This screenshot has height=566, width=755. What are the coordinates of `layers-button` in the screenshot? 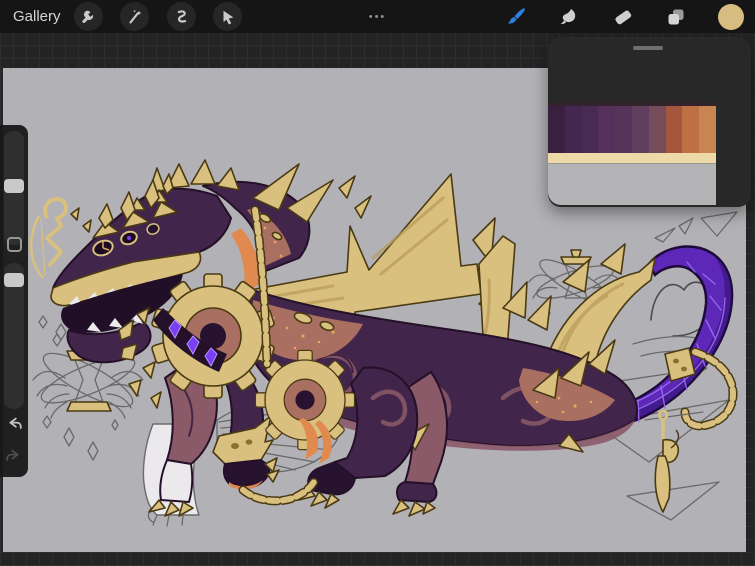 It's located at (675, 16).